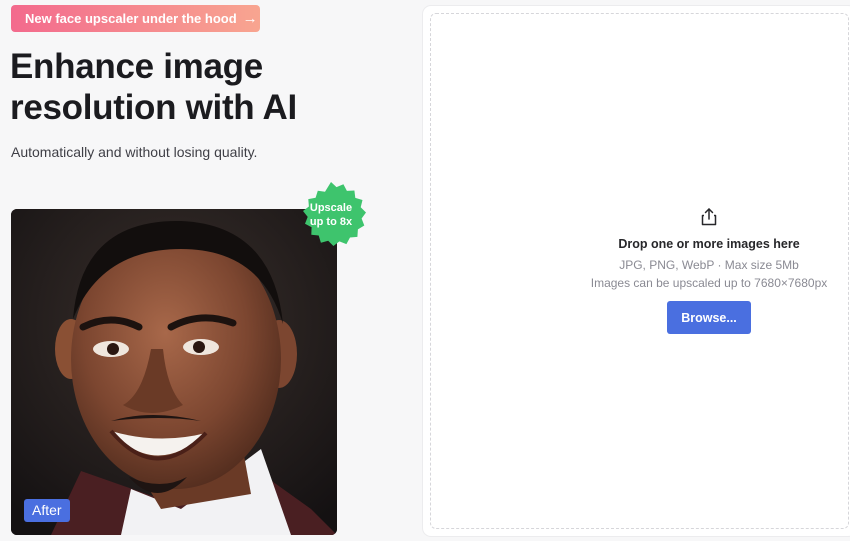 The width and height of the screenshot is (850, 541). I want to click on resolution-limit: Images can be upscaled up to 7680×7680px, so click(709, 283).